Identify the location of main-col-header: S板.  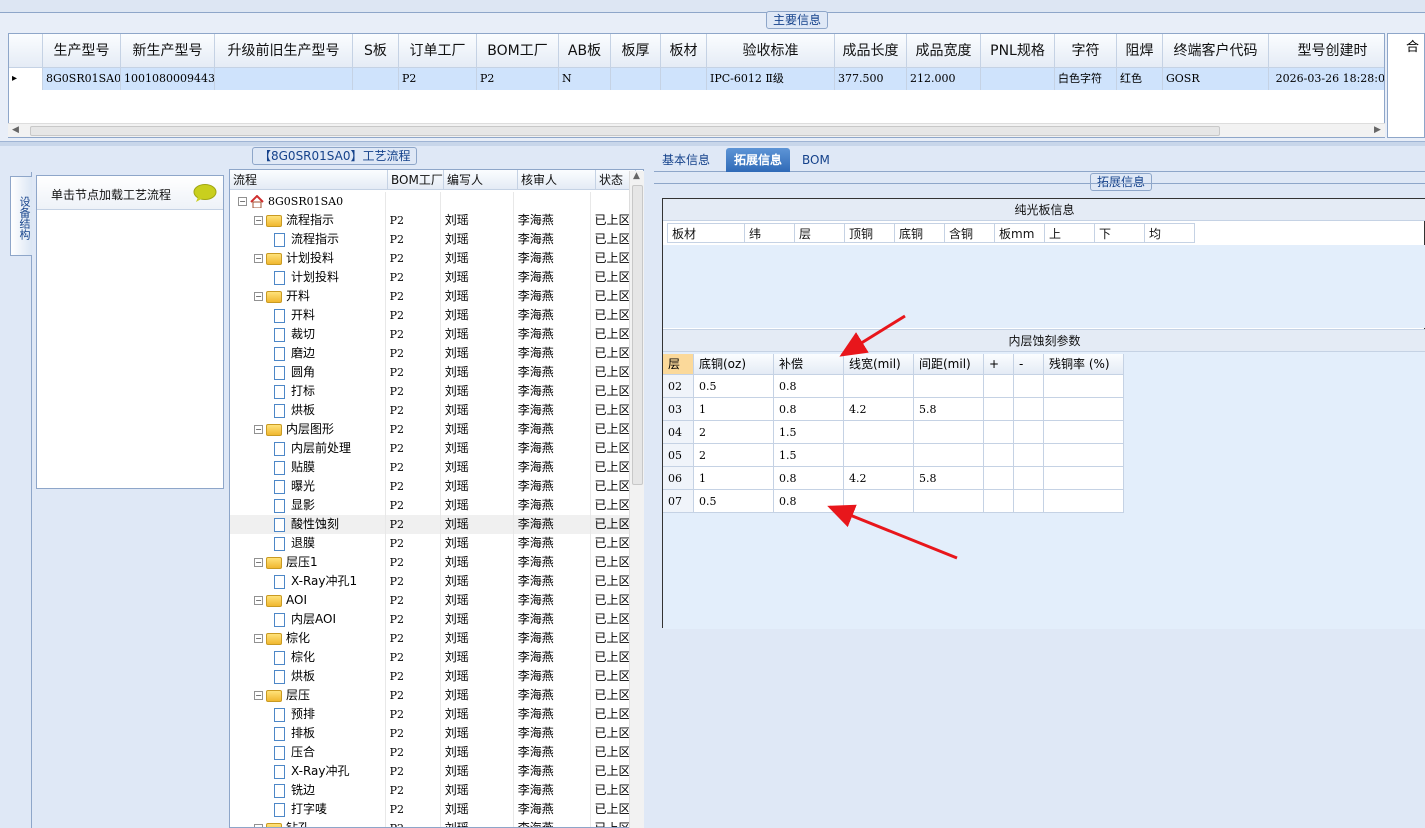
(376, 51).